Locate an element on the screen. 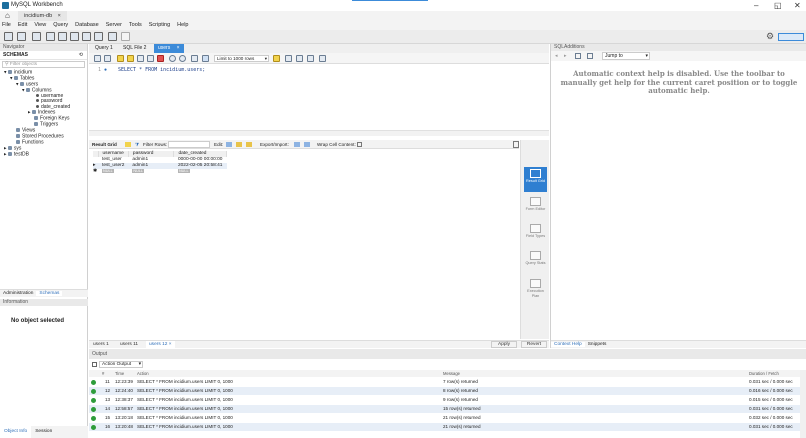 This screenshot has height=438, width=806. menu-scripting: Scripting is located at coordinates (159, 25).